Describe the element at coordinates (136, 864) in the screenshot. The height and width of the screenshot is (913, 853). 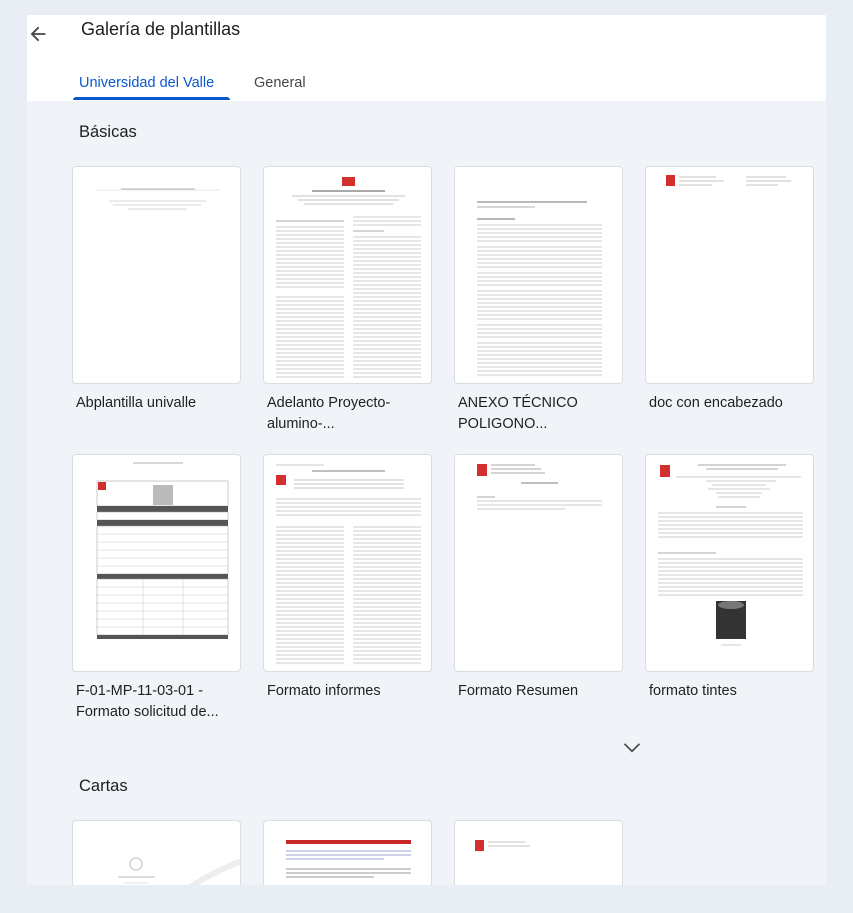
I see `crest-icon` at that location.